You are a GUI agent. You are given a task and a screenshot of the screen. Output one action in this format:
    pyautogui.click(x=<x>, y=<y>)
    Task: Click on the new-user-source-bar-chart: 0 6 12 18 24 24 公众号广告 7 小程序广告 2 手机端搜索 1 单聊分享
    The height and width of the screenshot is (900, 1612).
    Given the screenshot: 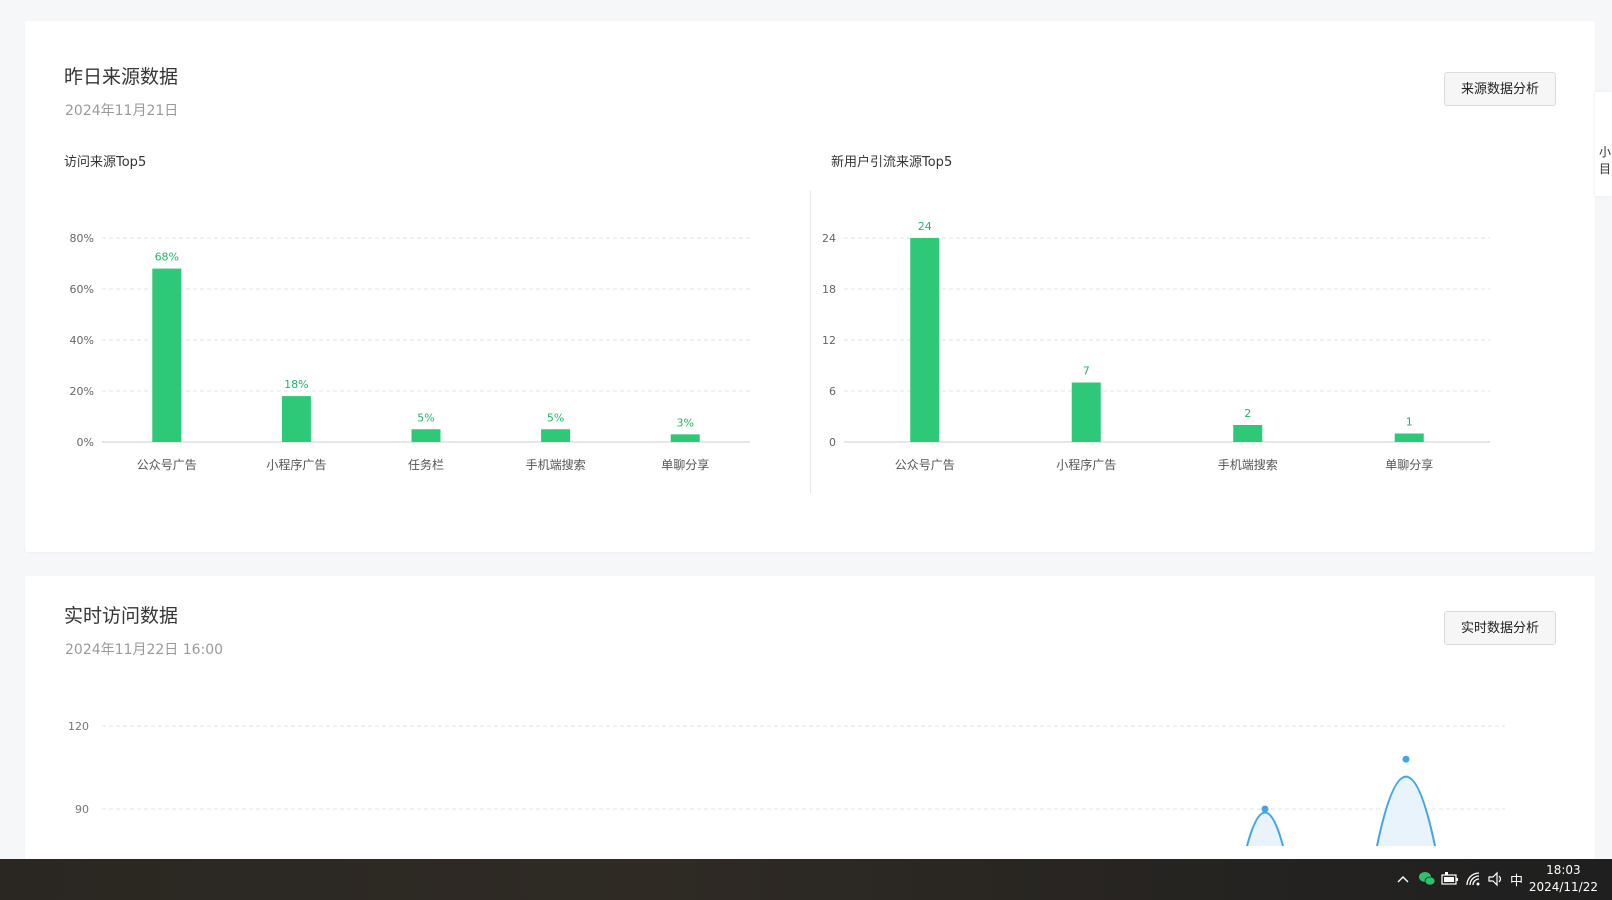 What is the action you would take?
    pyautogui.click(x=1156, y=346)
    